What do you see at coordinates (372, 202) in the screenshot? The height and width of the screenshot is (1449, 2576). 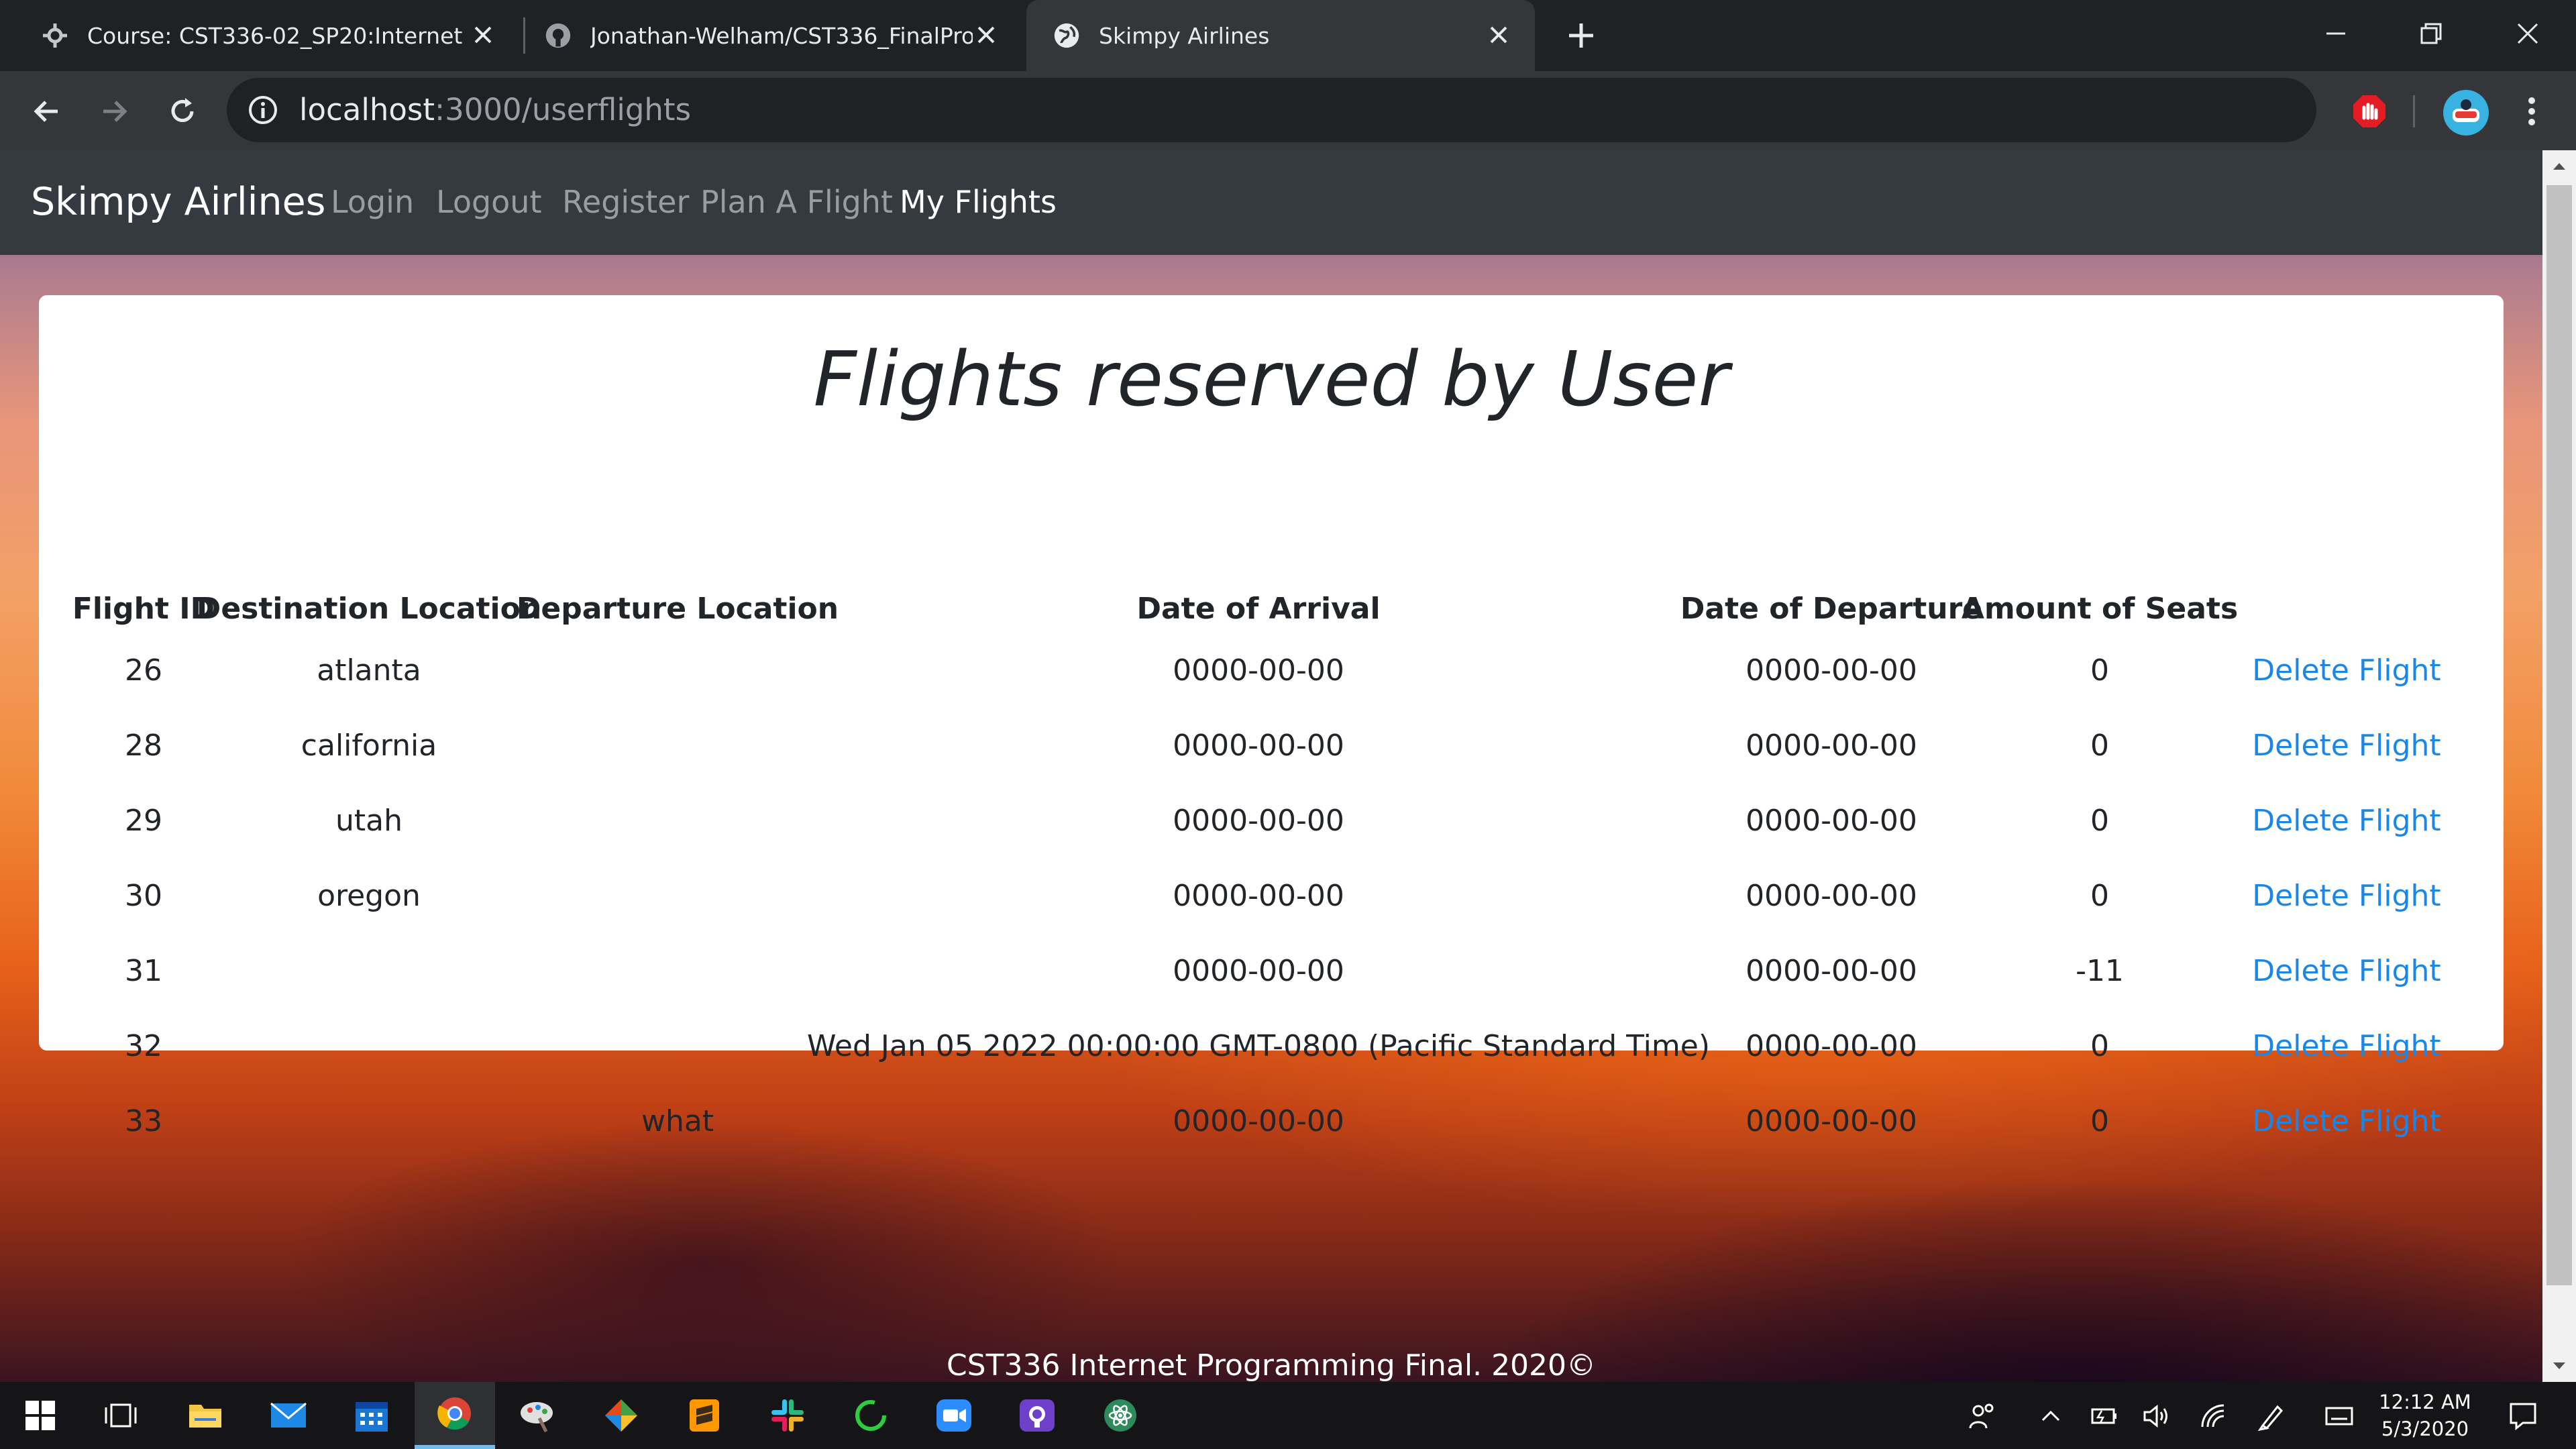 I see `nav-login: Login` at bounding box center [372, 202].